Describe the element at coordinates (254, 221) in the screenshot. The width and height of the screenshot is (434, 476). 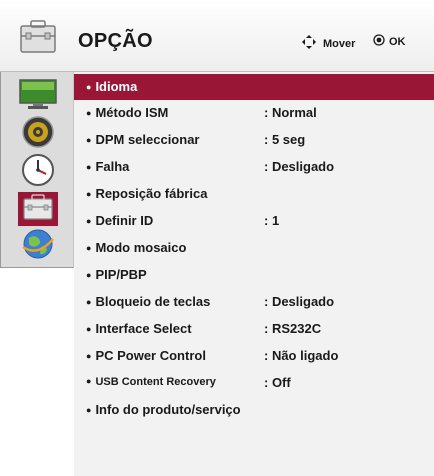
I see `menu-item-definir-id: Definir ID : 1` at that location.